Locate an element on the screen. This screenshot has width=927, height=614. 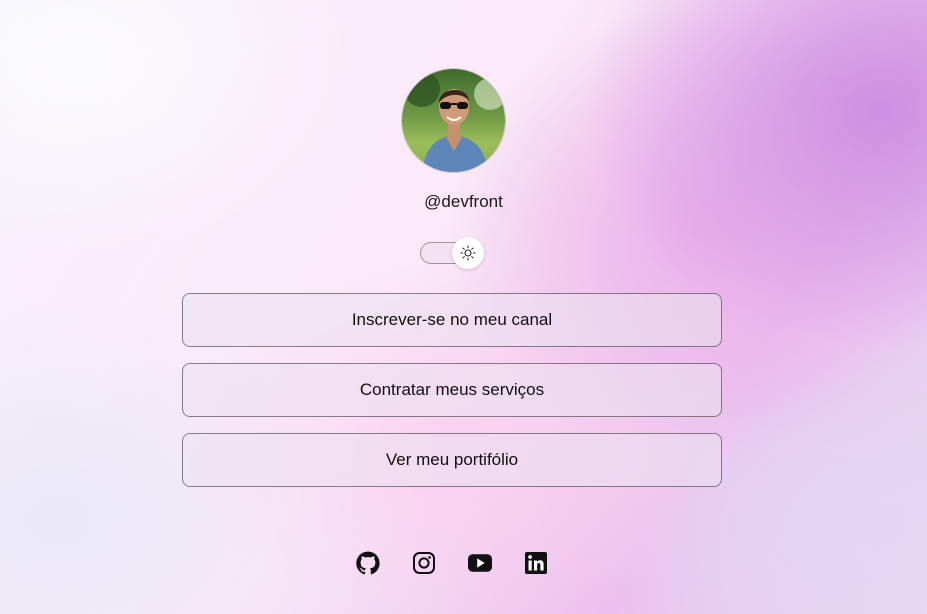
subscribe-channel-button: Inscrever-se no meu canal is located at coordinates (452, 320).